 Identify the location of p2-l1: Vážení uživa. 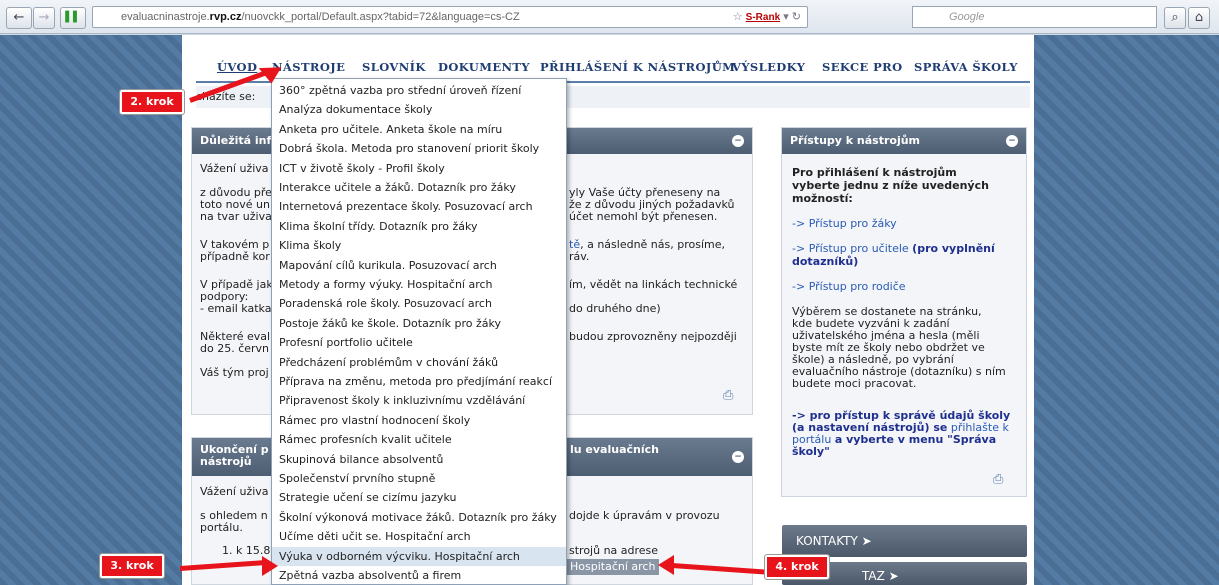
(234, 491).